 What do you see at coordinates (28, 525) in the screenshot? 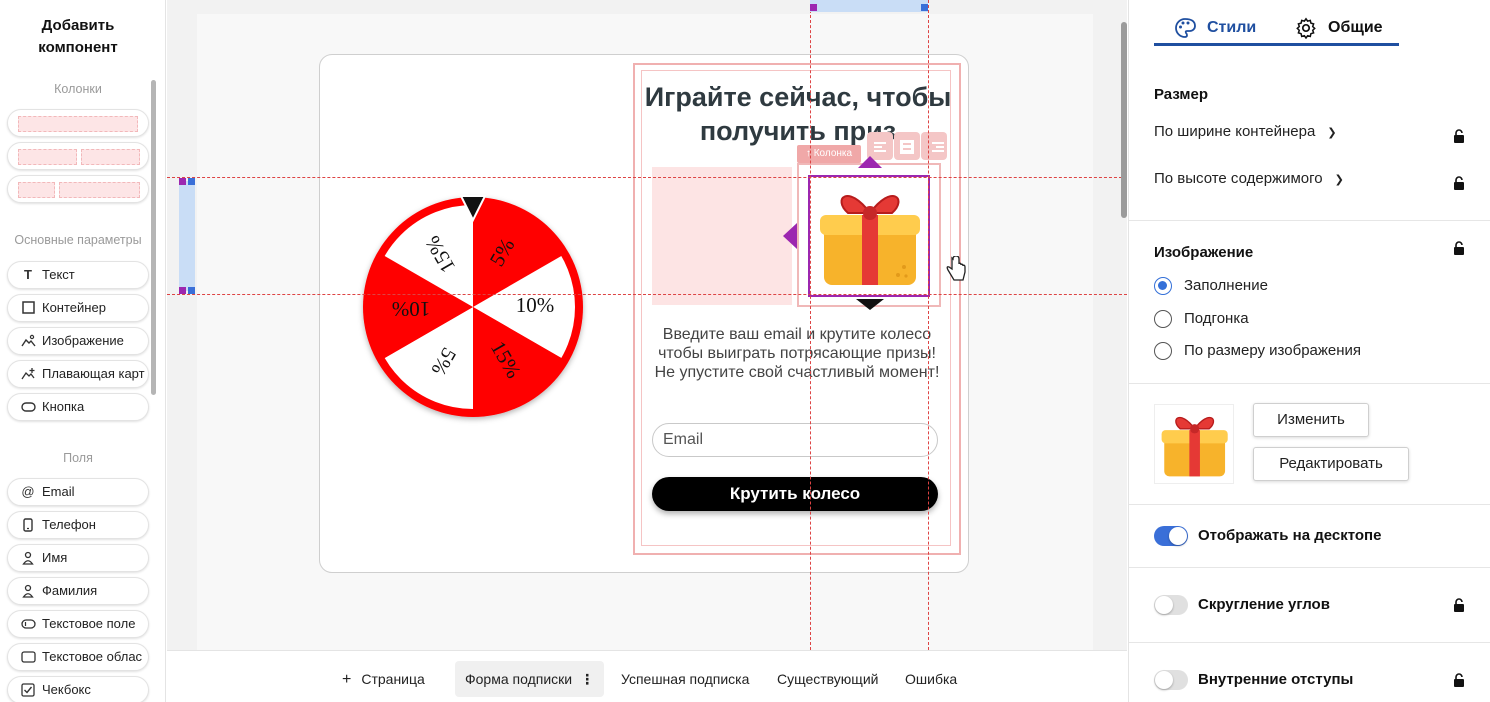
I see `phone-icon` at bounding box center [28, 525].